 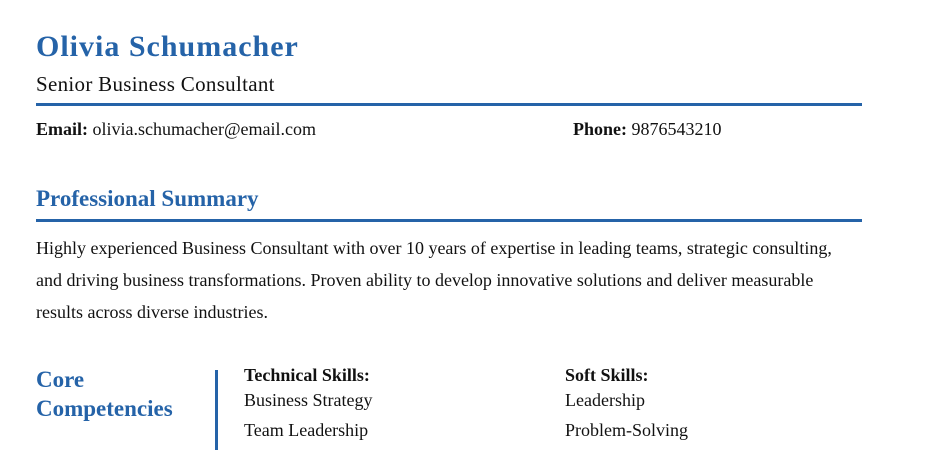 I want to click on soft-skills-heading: Soft Skills:, so click(x=607, y=375).